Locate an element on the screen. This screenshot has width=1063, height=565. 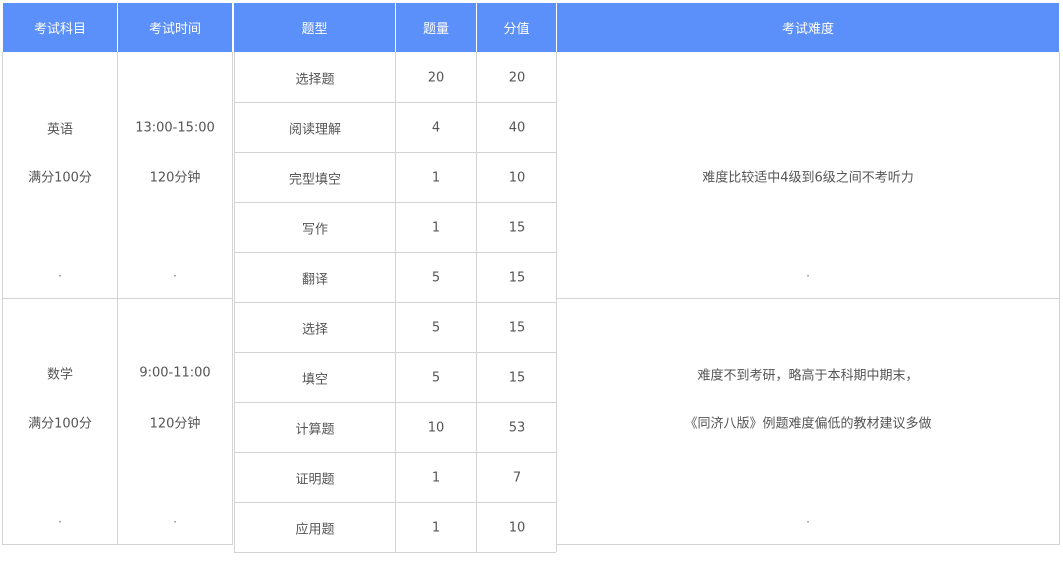
question-count: 10 is located at coordinates (436, 428).